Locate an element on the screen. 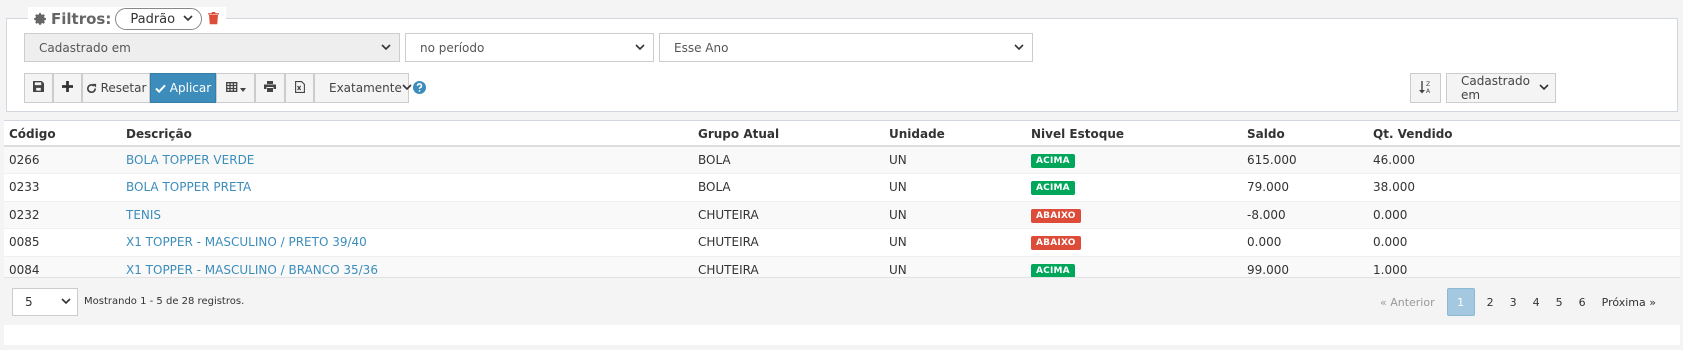  page-size-select: 5 is located at coordinates (45, 302).